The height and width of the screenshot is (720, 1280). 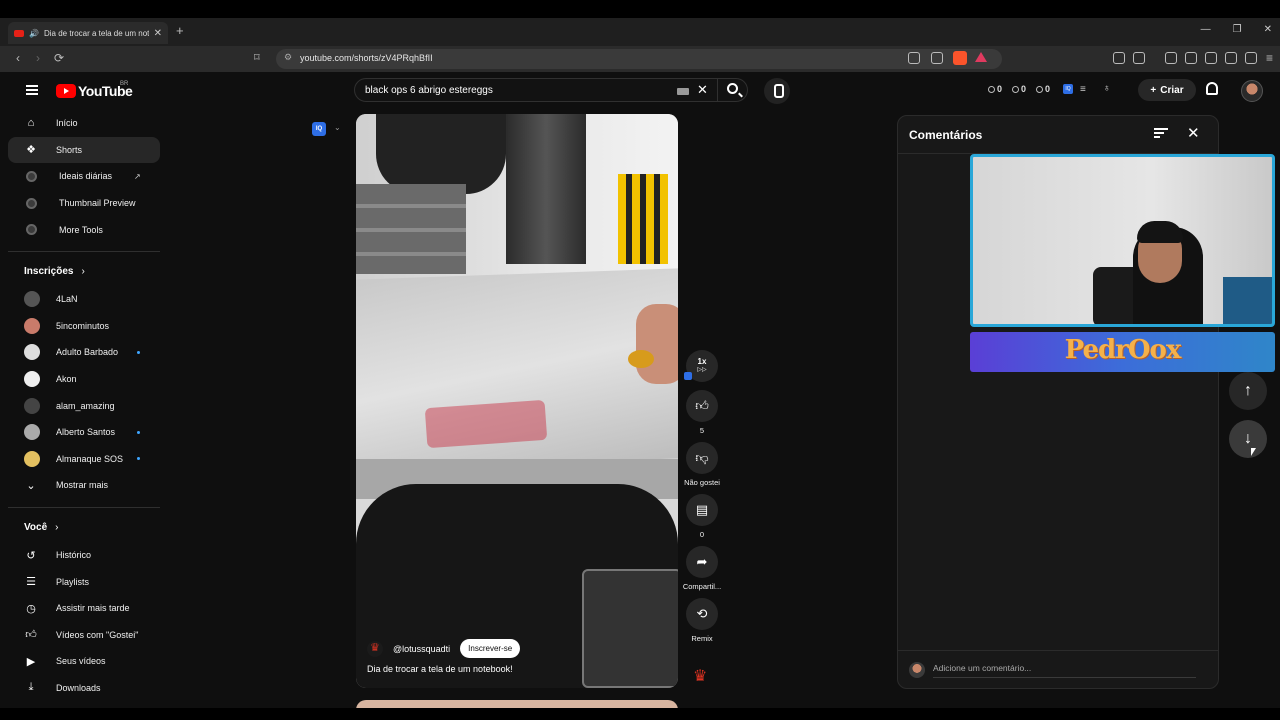 I want to click on sidebar-item-more-tools: More Tools, so click(x=84, y=229).